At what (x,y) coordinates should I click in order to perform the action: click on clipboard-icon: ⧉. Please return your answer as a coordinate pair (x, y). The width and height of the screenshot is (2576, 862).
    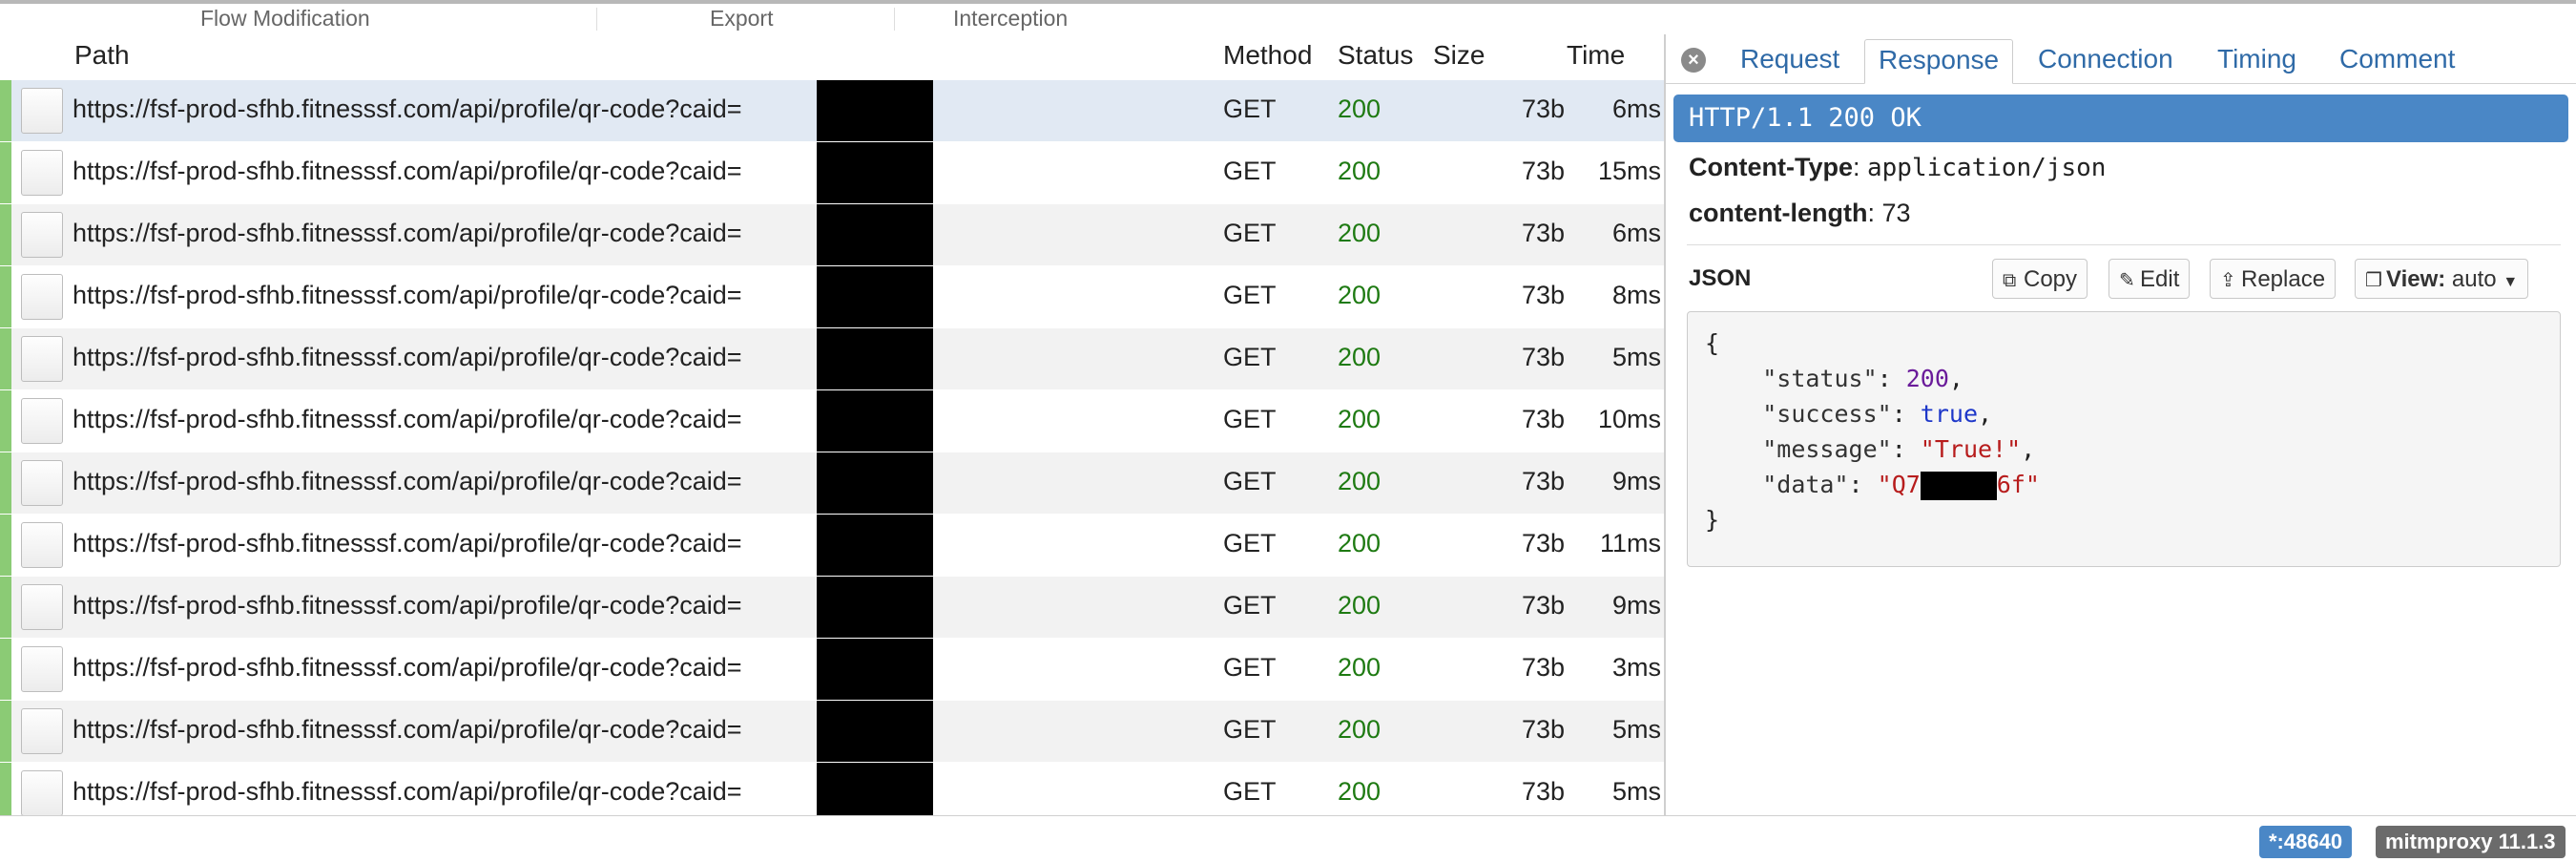
    Looking at the image, I should click on (2010, 280).